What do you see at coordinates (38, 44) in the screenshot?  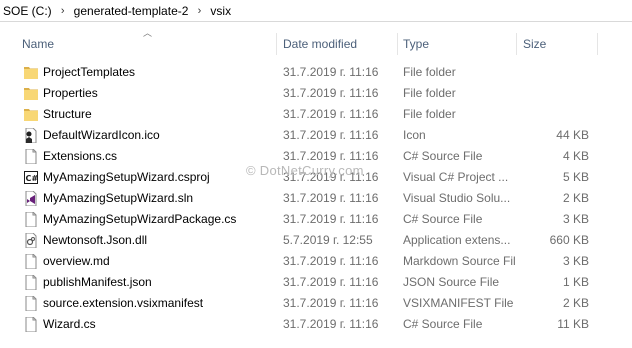 I see `column-header-name: Name` at bounding box center [38, 44].